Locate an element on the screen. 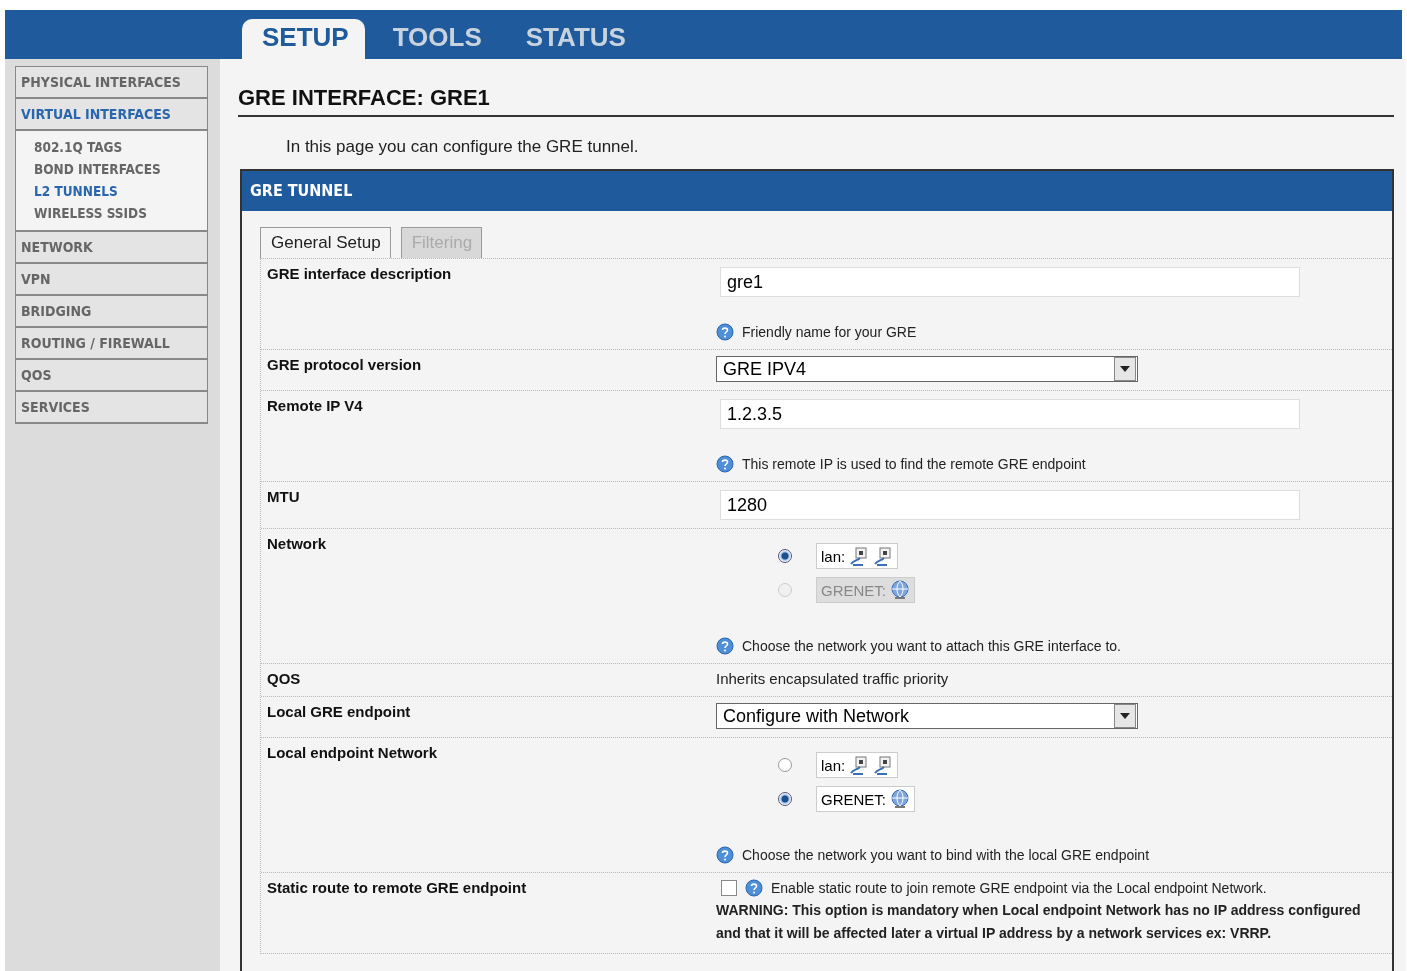  submenu-item: 802.1Q TAGS is located at coordinates (120, 147).